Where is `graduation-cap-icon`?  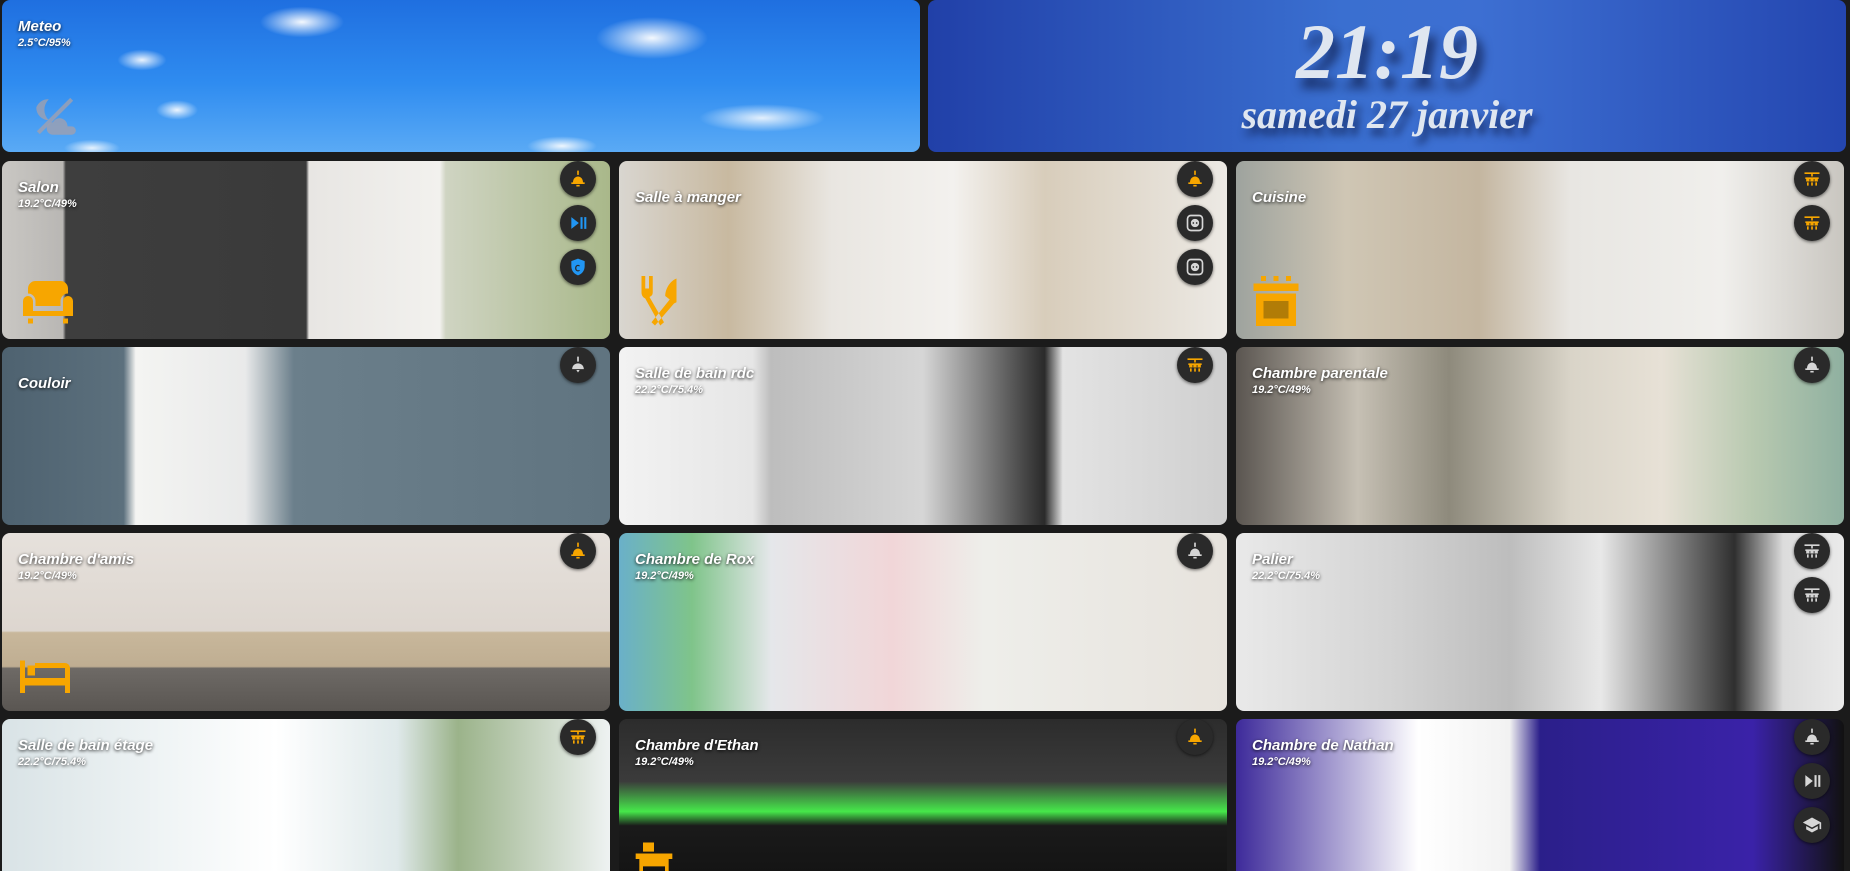 graduation-cap-icon is located at coordinates (1812, 825).